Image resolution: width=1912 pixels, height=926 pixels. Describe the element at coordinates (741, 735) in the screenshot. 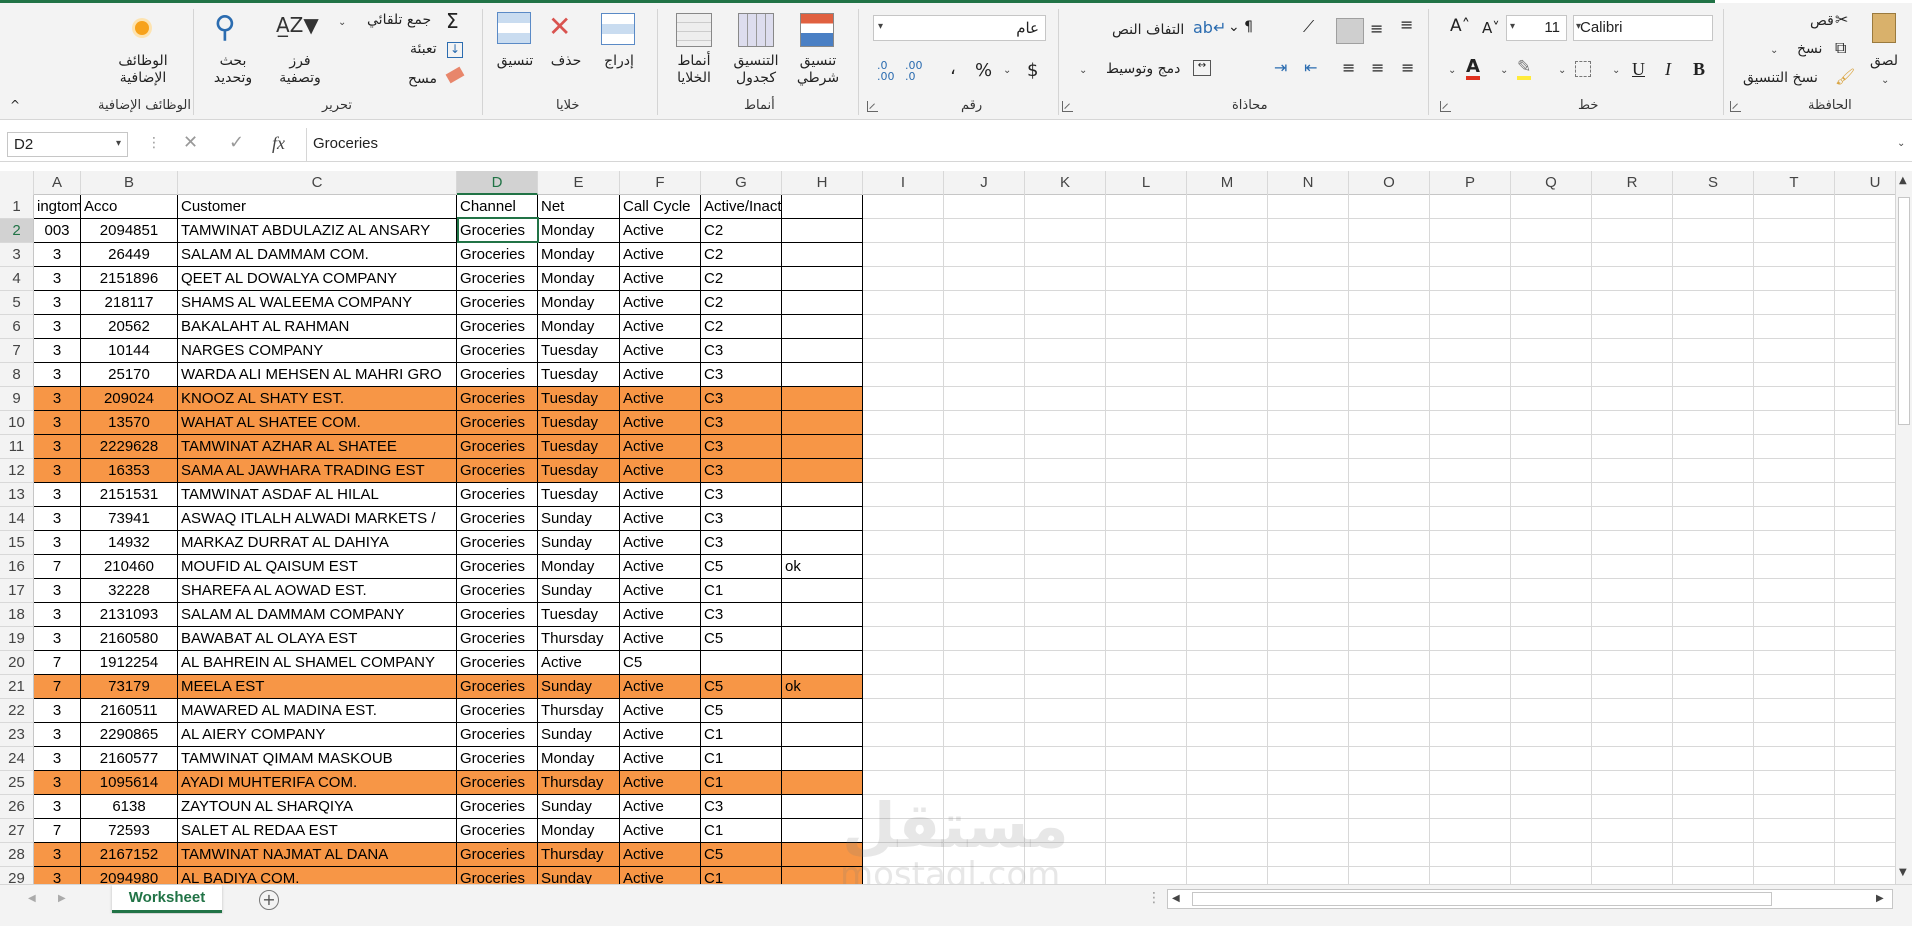

I see `cell-g23: C1` at that location.